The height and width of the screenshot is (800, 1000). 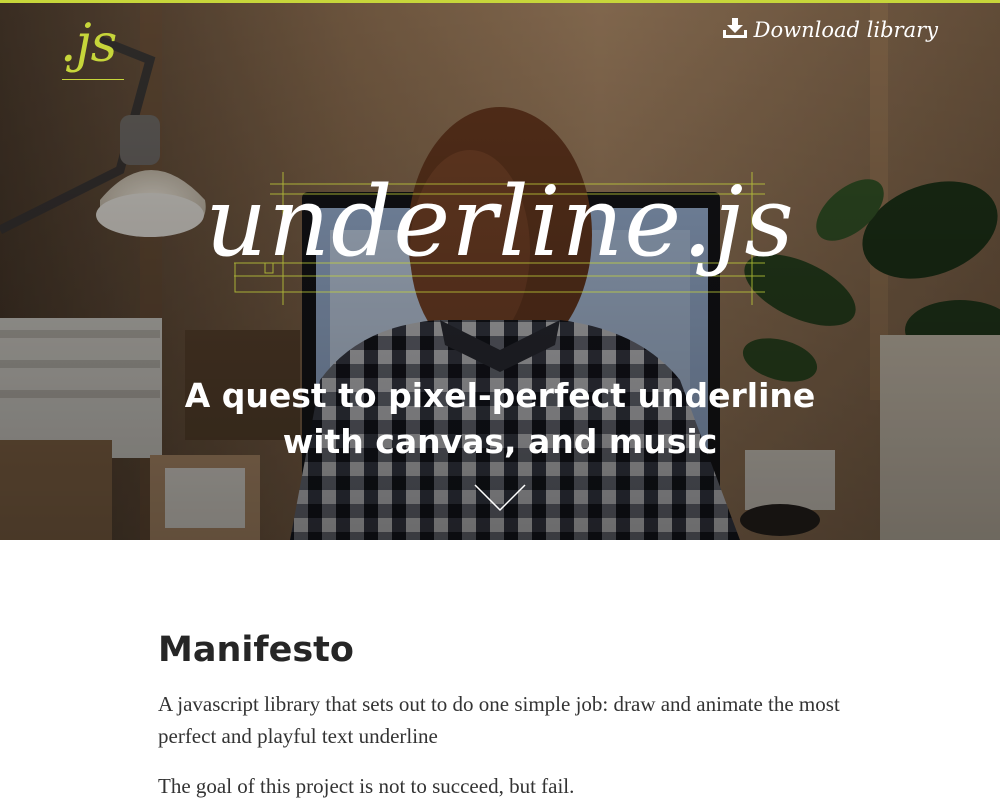 What do you see at coordinates (500, 441) in the screenshot?
I see `hero-tagline-line-2: with canvas, and music` at bounding box center [500, 441].